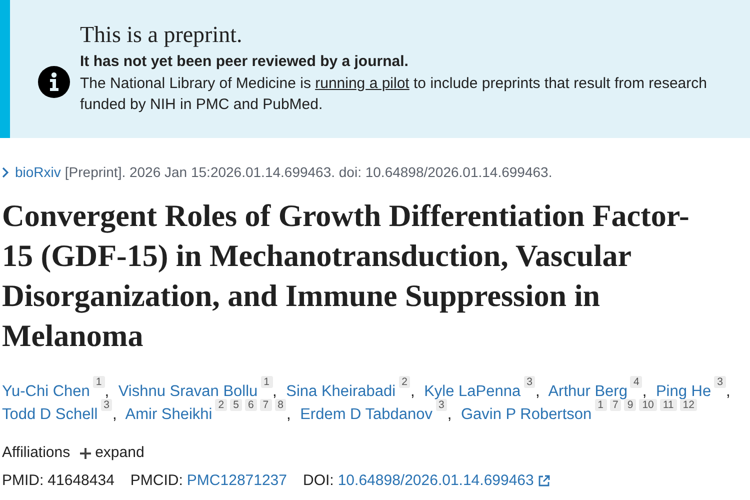 The width and height of the screenshot is (750, 500). Describe the element at coordinates (5, 172) in the screenshot. I see `chevron-icon` at that location.